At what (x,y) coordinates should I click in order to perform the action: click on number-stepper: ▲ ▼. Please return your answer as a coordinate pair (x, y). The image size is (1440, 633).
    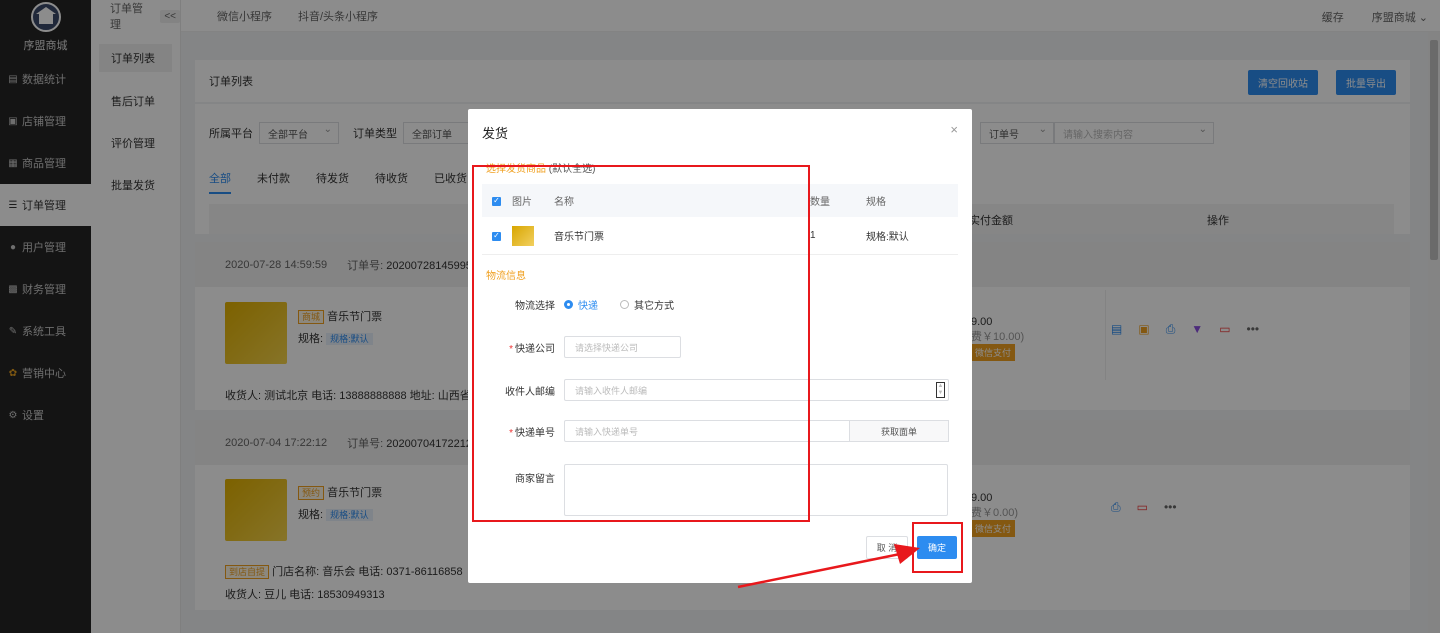
    Looking at the image, I should click on (940, 390).